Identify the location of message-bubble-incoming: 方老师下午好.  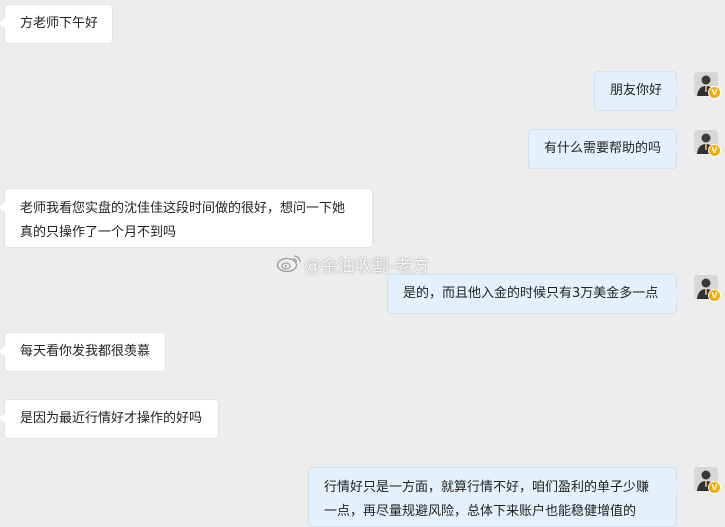
(56, 24).